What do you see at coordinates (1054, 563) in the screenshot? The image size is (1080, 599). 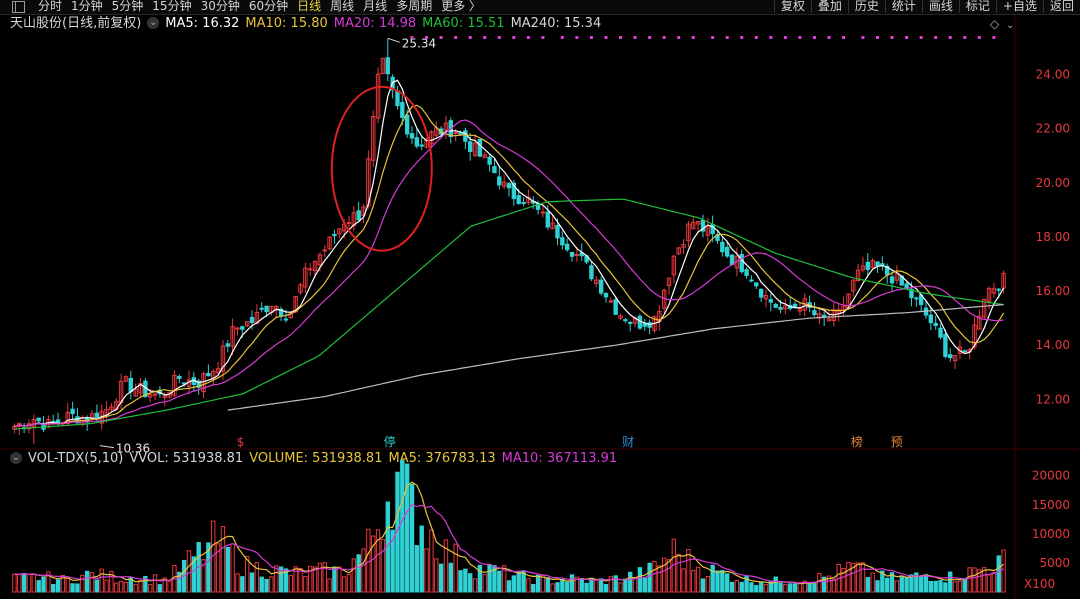 I see `volume-tick-label: 5000` at bounding box center [1054, 563].